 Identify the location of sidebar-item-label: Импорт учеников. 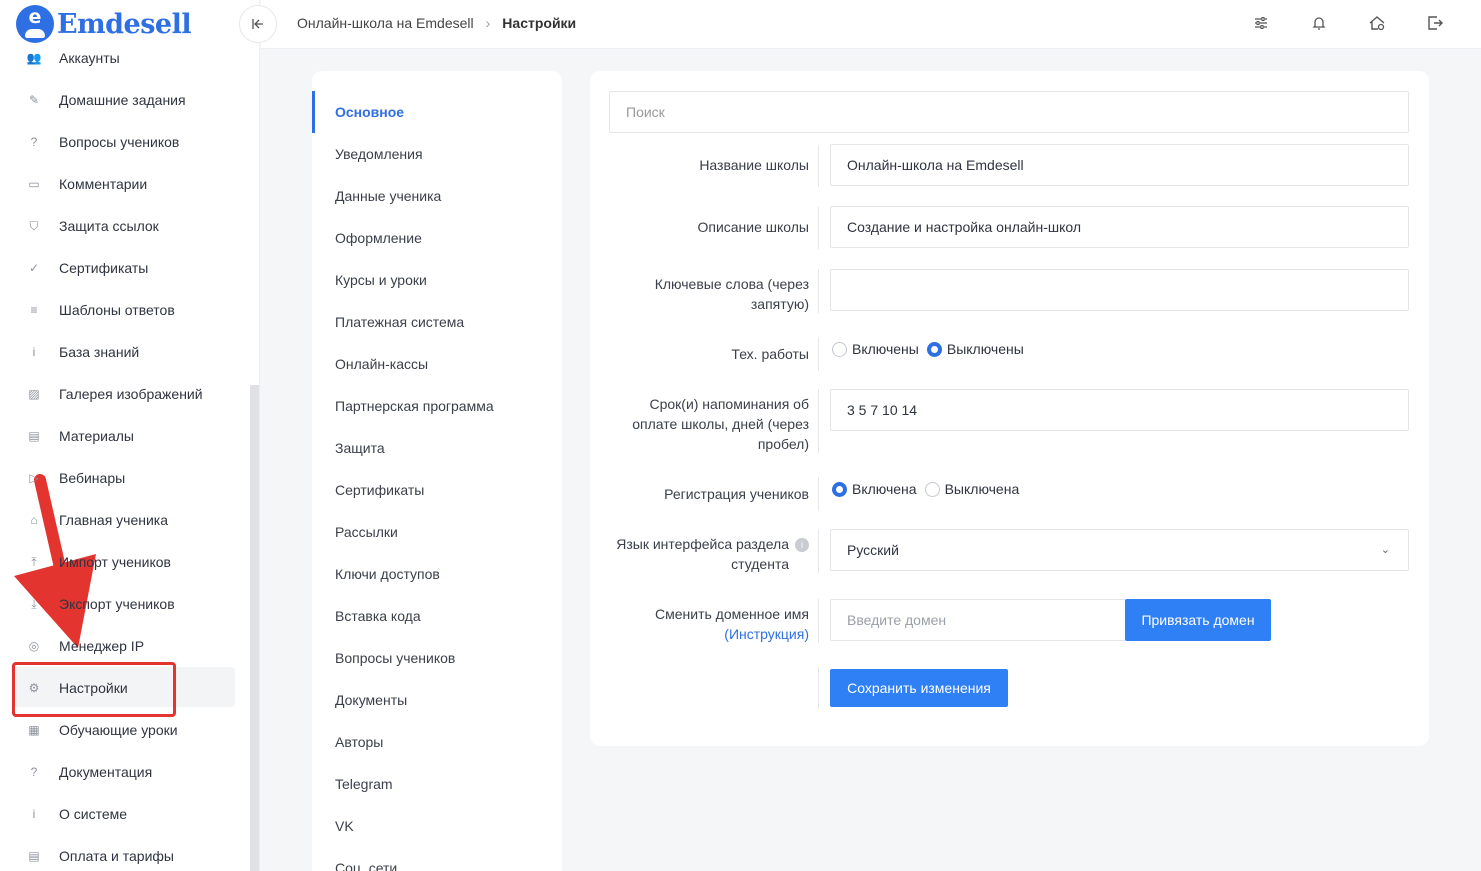
(115, 562).